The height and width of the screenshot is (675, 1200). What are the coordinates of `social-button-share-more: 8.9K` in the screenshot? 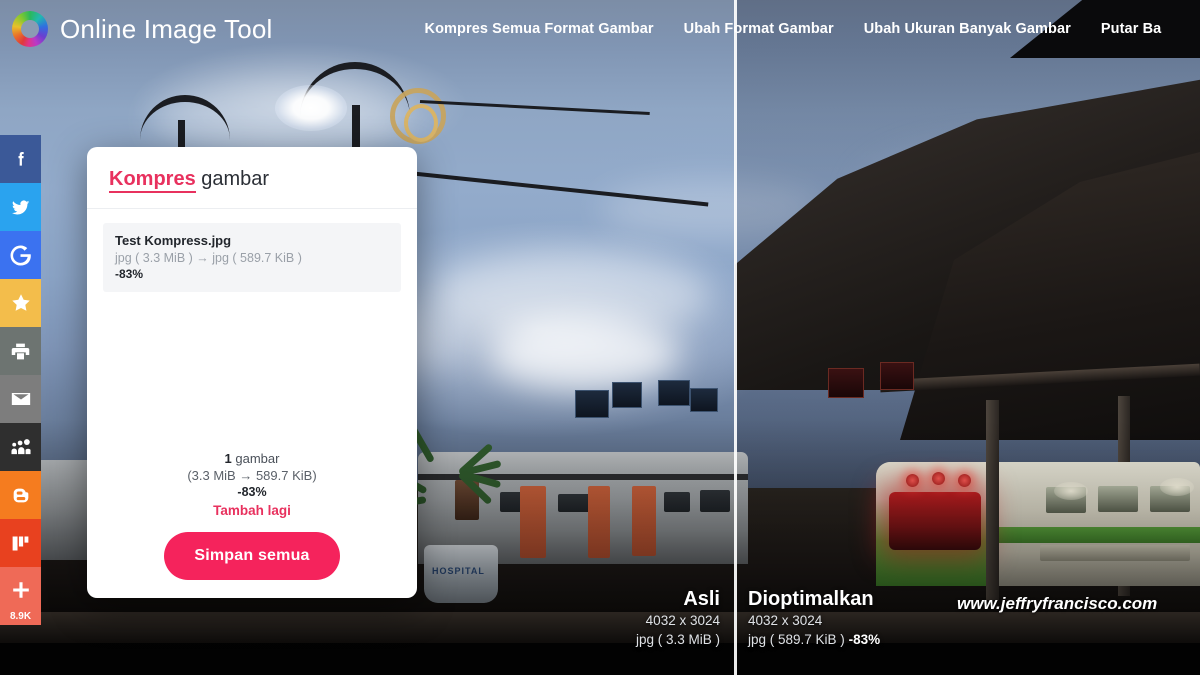 It's located at (20, 596).